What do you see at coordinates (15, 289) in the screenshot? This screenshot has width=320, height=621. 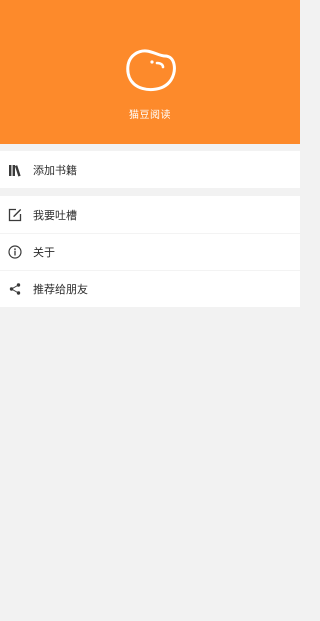 I see `share-icon` at bounding box center [15, 289].